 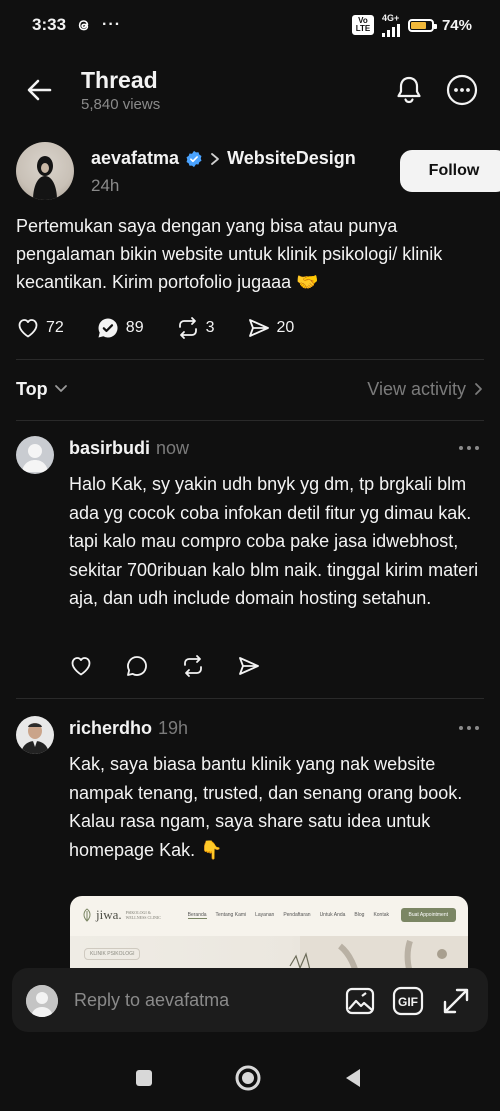 I want to click on view-activity-label: View activity, so click(x=416, y=388).